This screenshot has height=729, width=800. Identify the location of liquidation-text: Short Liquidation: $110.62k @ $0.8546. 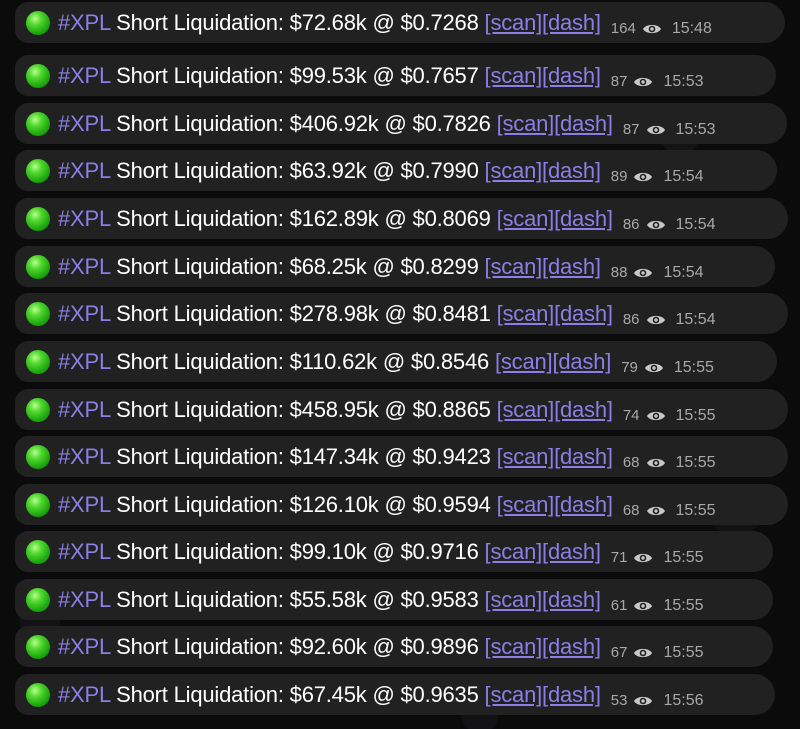
(302, 361).